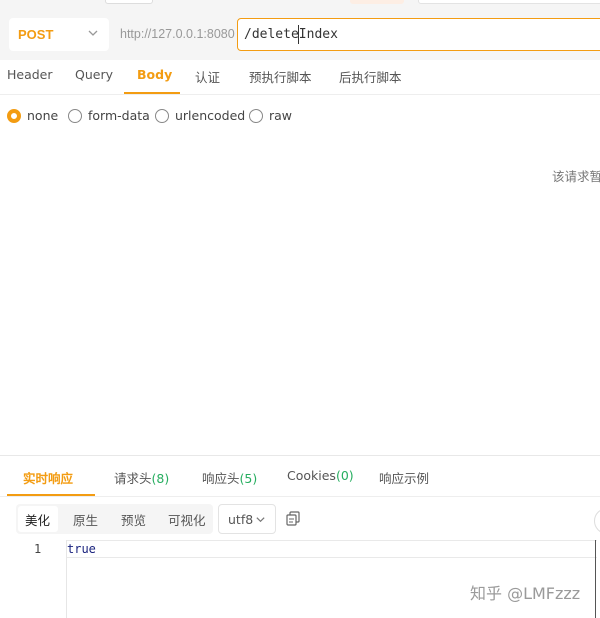 Image resolution: width=600 pixels, height=618 pixels. What do you see at coordinates (51, 495) in the screenshot?
I see `active-response-tab-indicator` at bounding box center [51, 495].